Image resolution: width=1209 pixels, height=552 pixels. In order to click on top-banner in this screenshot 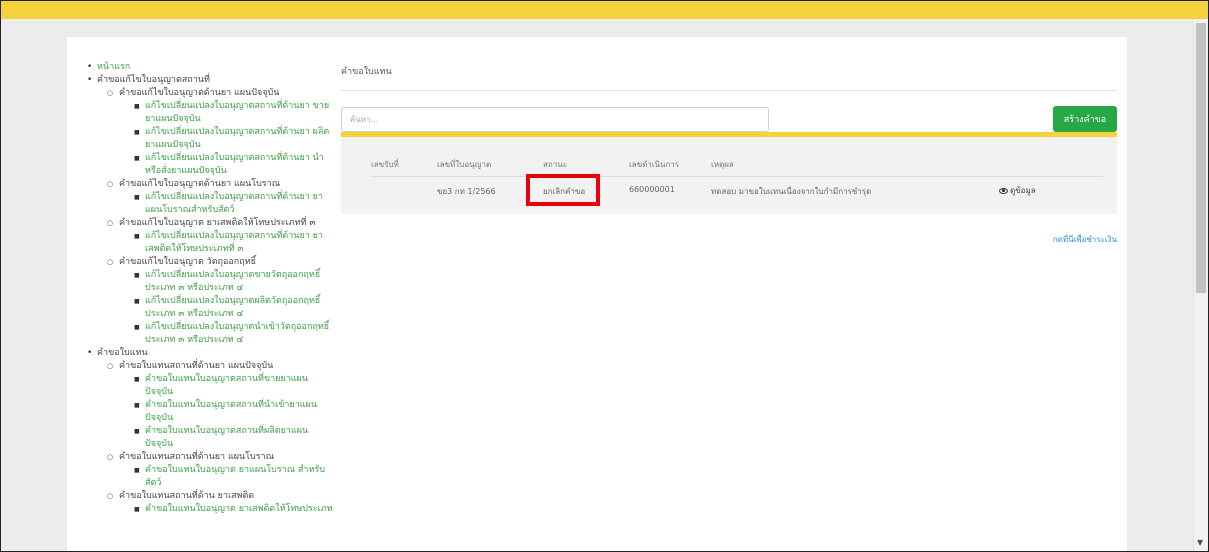, I will do `click(604, 10)`.